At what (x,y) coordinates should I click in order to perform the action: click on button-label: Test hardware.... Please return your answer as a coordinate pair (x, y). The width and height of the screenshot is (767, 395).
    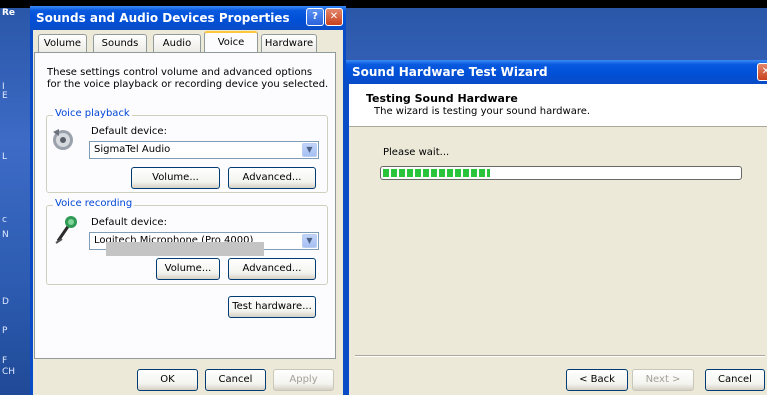
    Looking at the image, I should click on (272, 306).